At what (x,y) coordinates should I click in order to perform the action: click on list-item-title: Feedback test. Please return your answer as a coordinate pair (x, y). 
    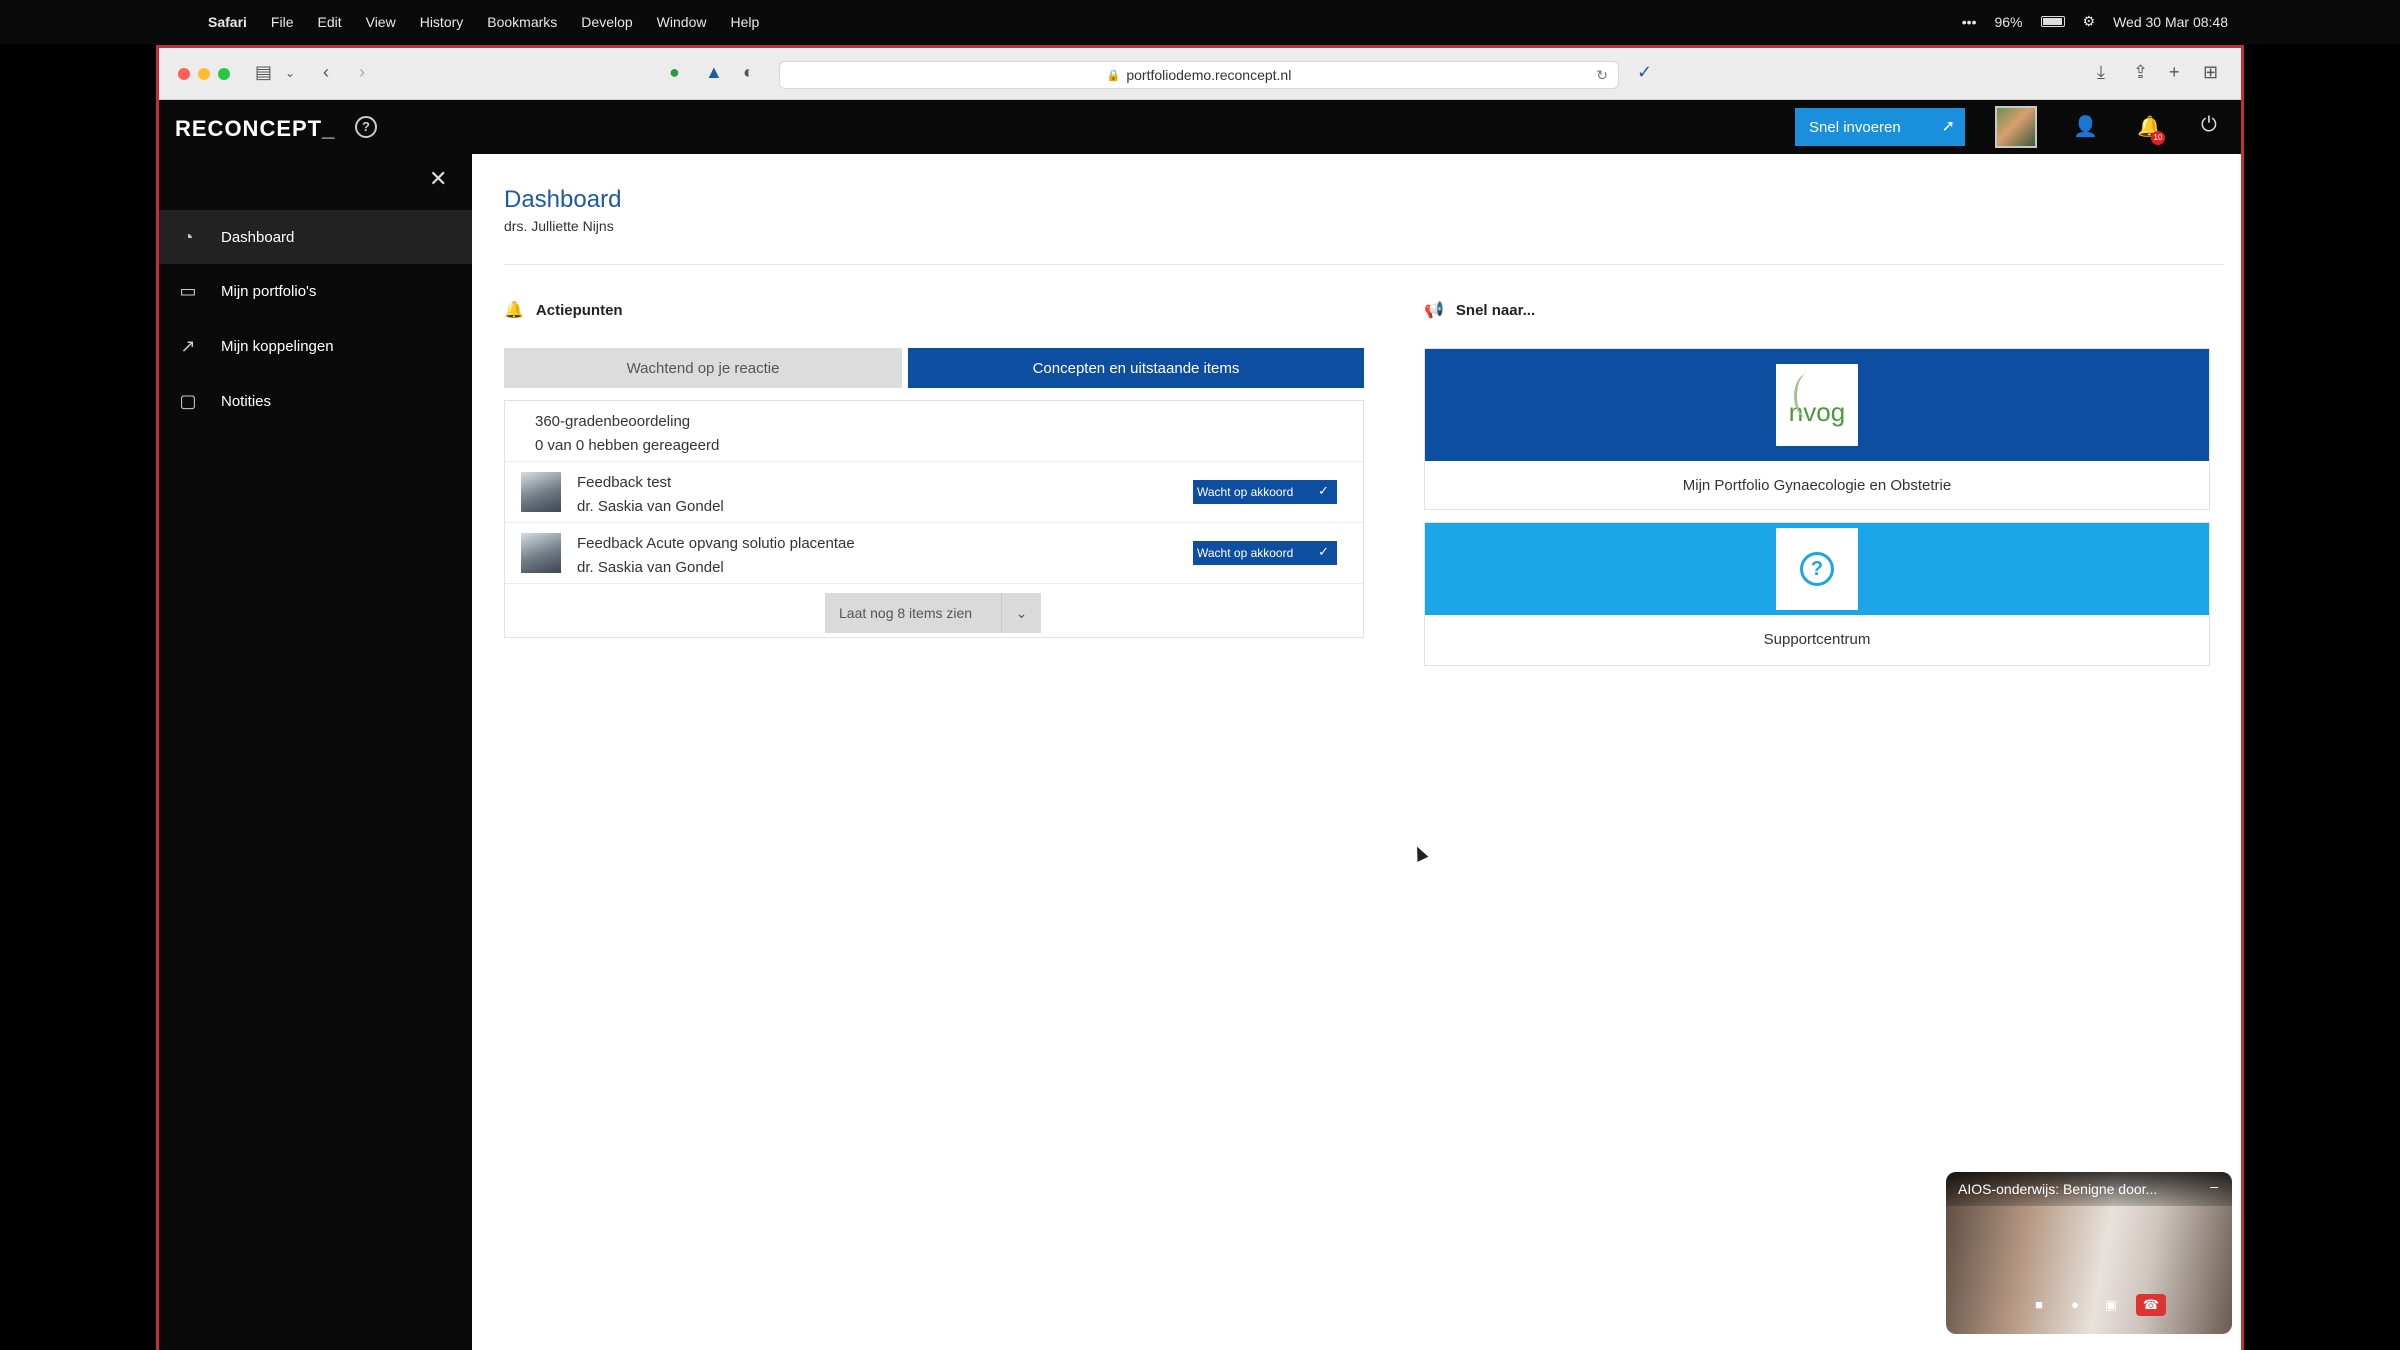
    Looking at the image, I should click on (624, 482).